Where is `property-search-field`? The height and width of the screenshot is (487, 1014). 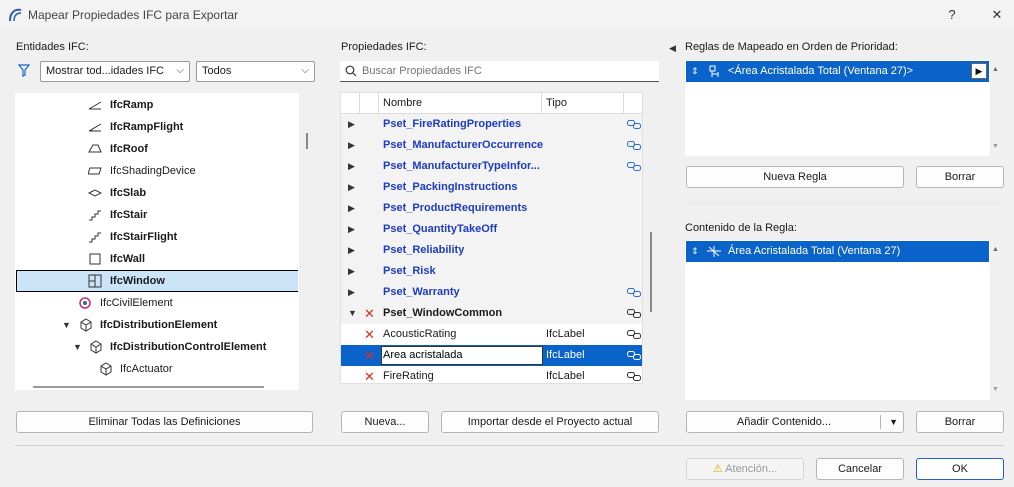
property-search-field is located at coordinates (499, 71).